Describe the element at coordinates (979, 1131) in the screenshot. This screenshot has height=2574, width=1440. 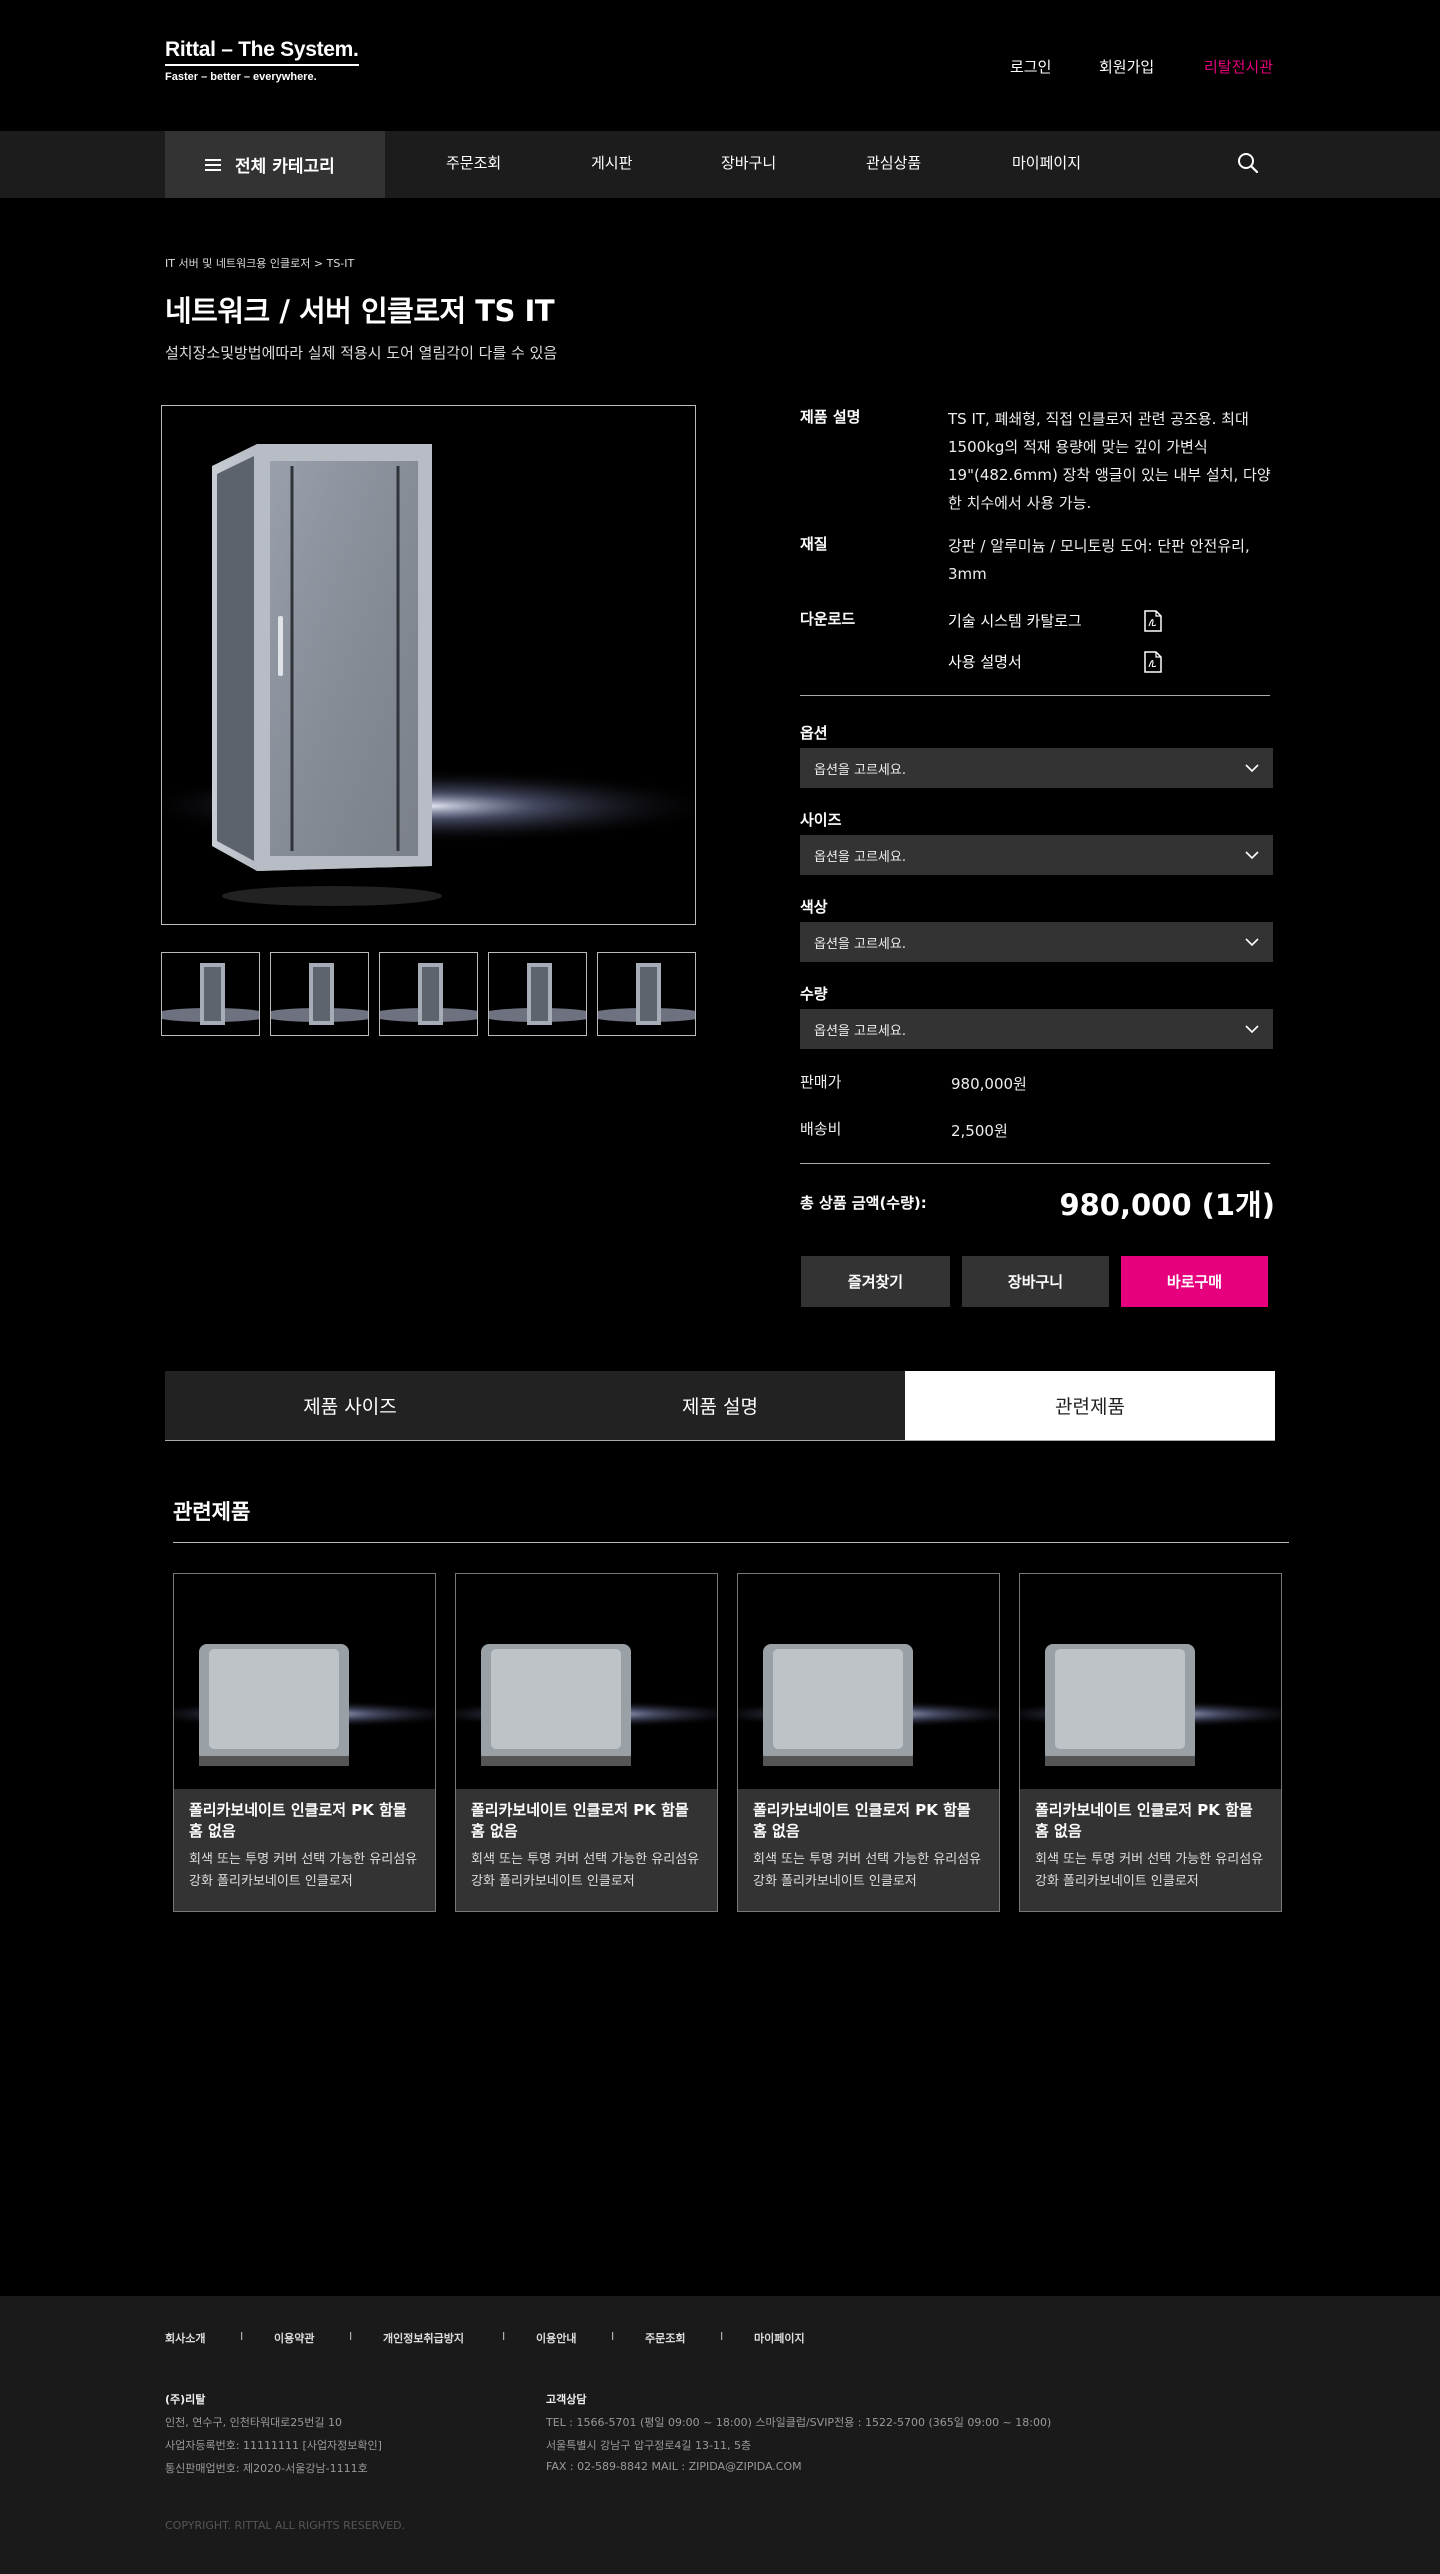
I see `shipping-value: 2,500원` at that location.